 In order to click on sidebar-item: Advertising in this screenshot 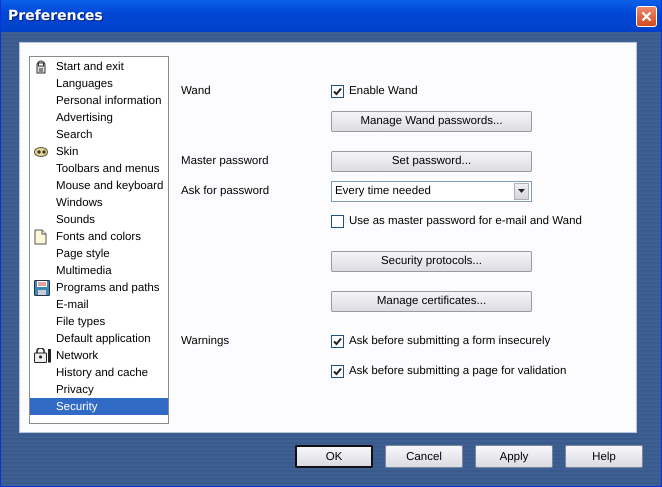, I will do `click(99, 117)`.